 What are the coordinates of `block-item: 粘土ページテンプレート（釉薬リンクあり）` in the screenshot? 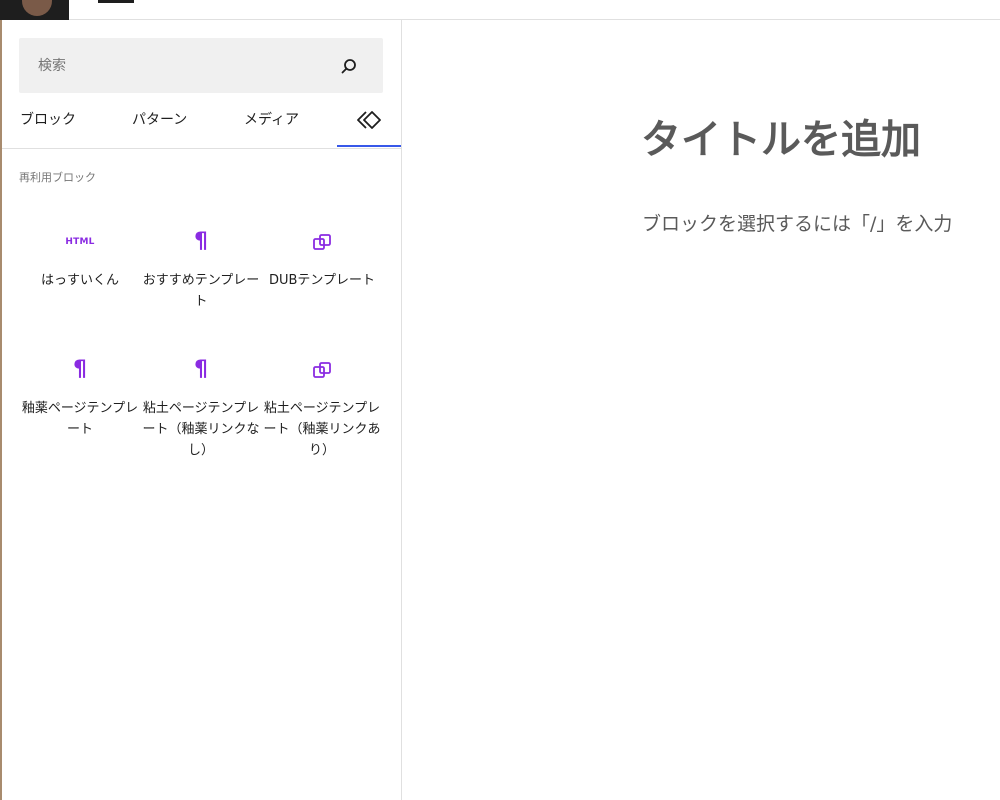 It's located at (322, 422).